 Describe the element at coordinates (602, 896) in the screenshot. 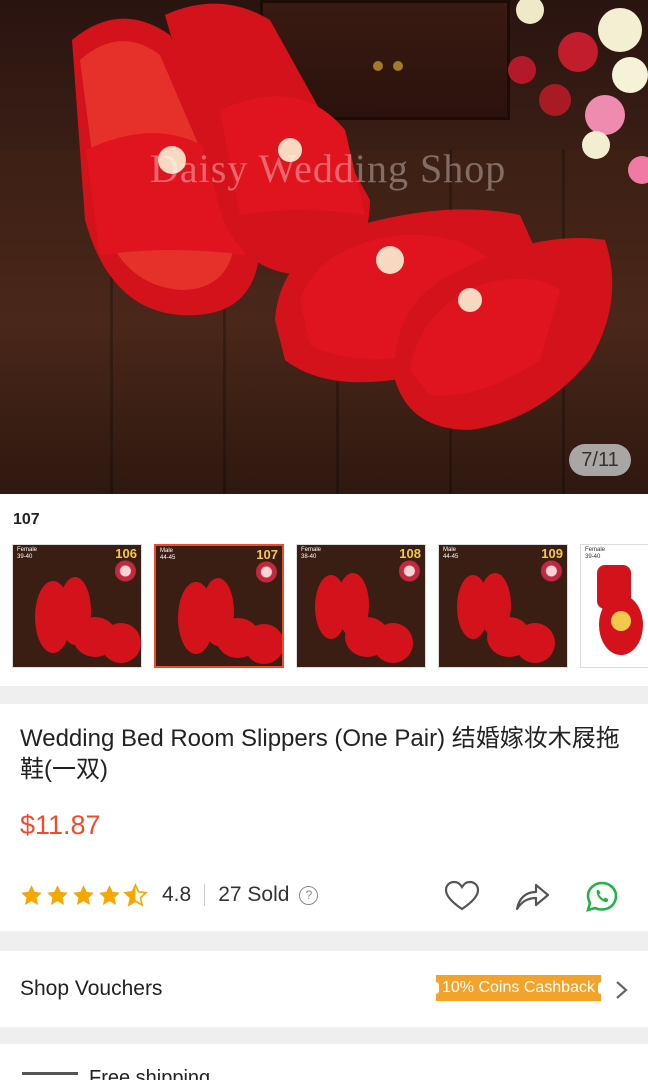

I see `whatsapp-icon` at that location.